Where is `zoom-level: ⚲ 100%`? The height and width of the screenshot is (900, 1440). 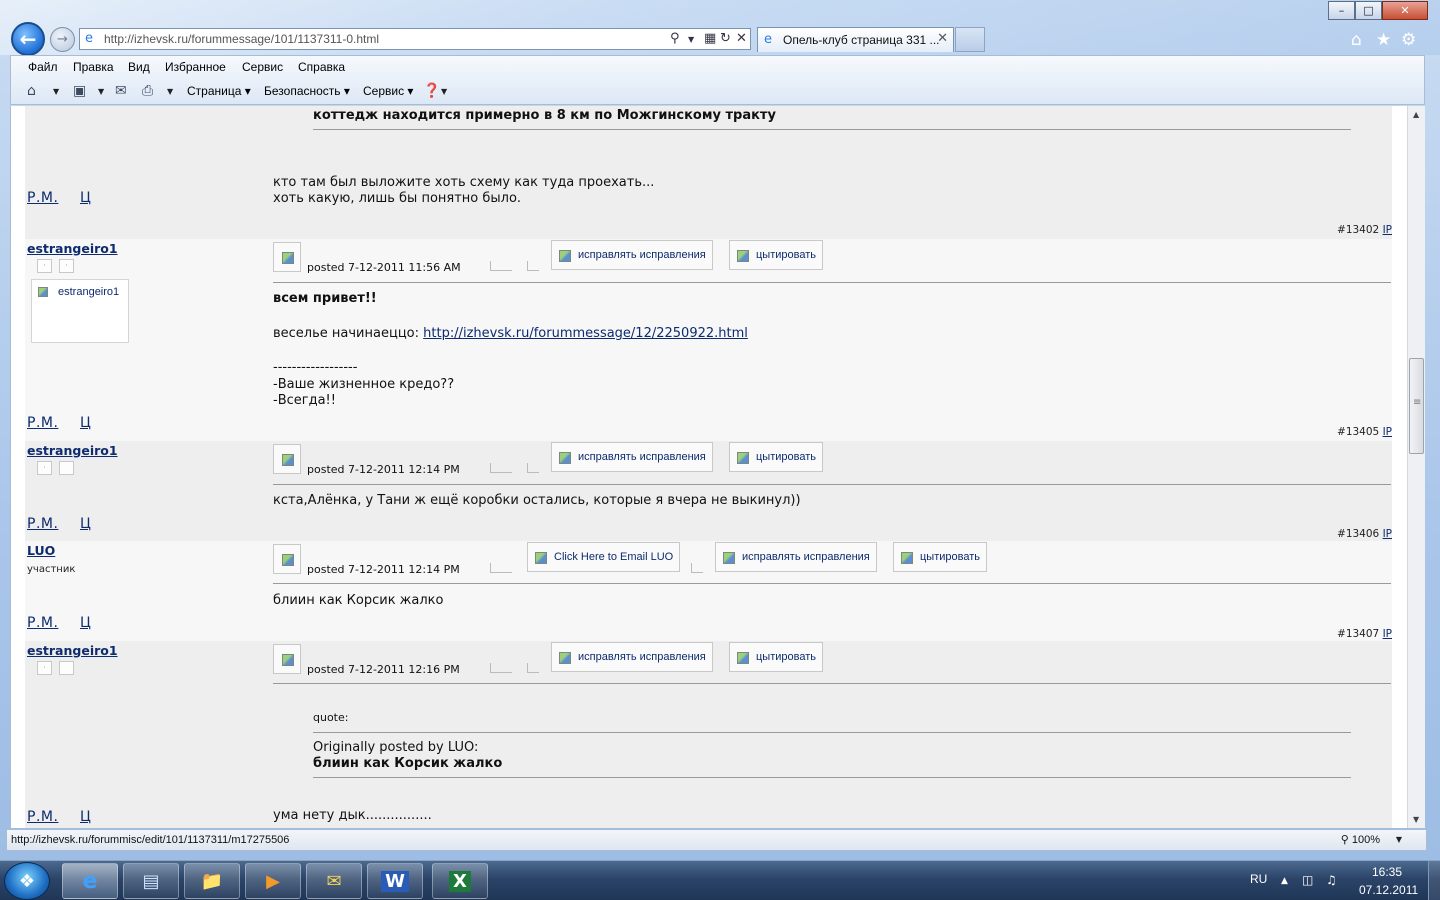
zoom-level: ⚲ 100% is located at coordinates (1360, 839).